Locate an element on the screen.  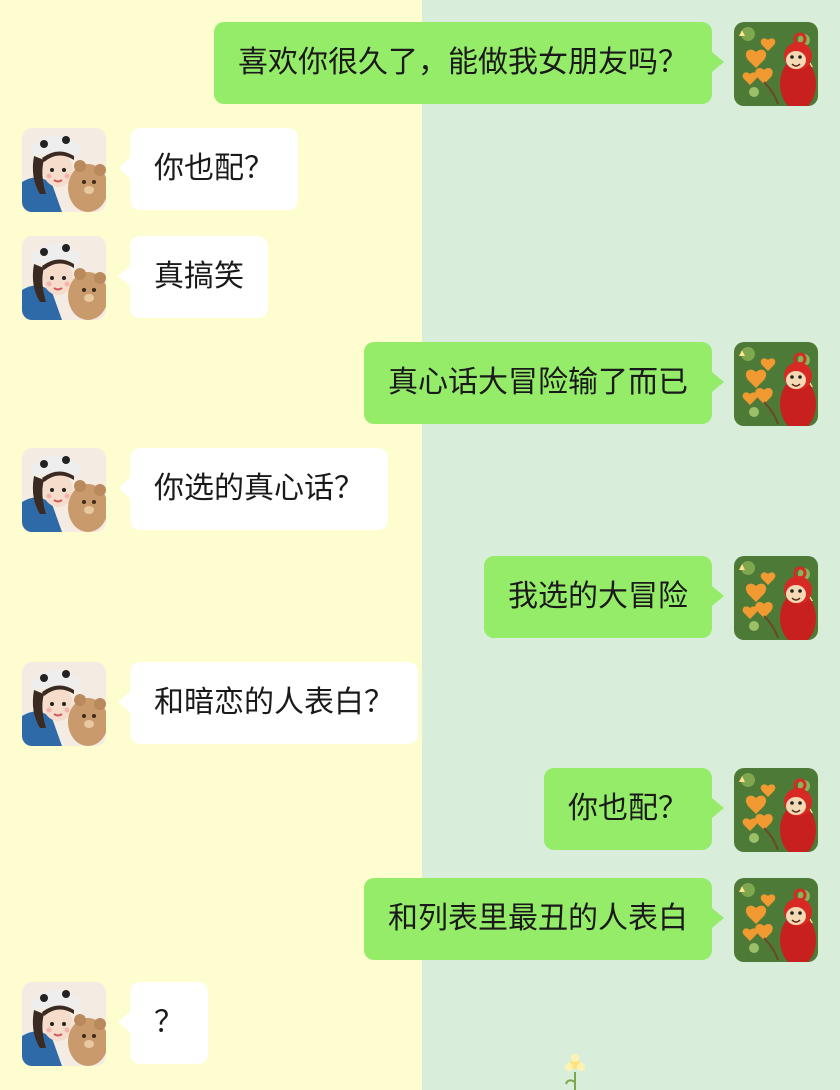
message-bubble: 和暗恋的人表白？ is located at coordinates (268, 703).